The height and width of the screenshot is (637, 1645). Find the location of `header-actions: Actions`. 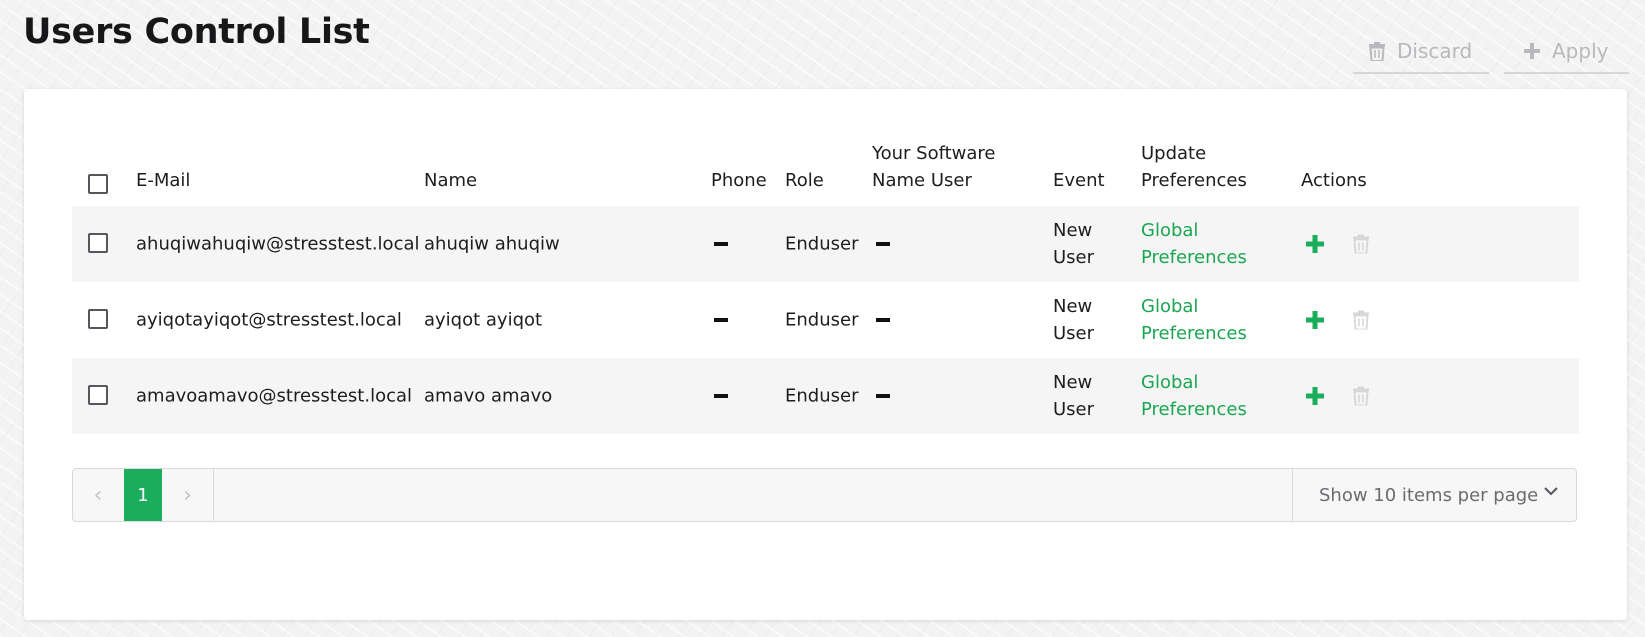

header-actions: Actions is located at coordinates (1334, 180).